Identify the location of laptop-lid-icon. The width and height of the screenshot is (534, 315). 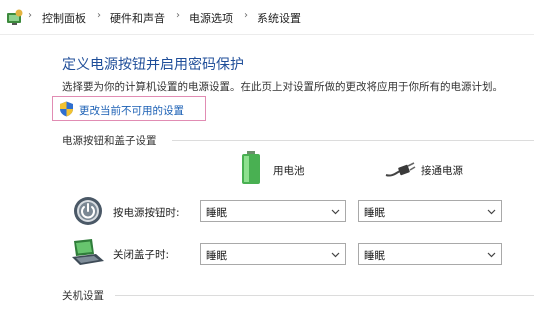
(88, 252).